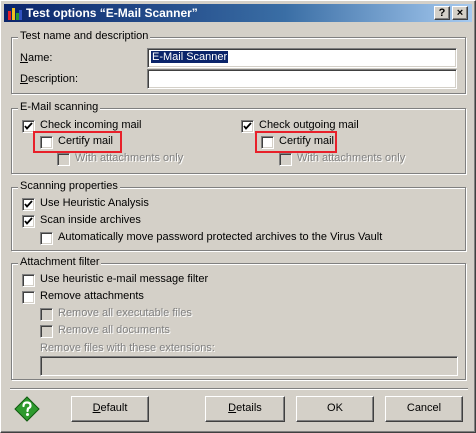 This screenshot has width=476, height=433. Describe the element at coordinates (249, 366) in the screenshot. I see `extensions-field` at that location.